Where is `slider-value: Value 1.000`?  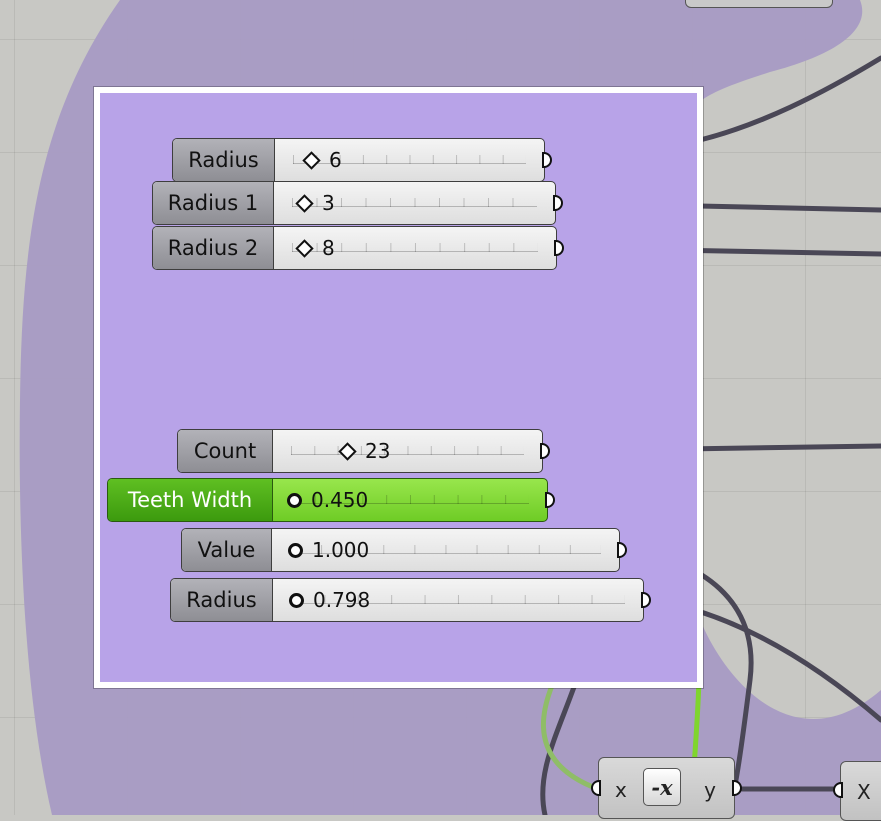 slider-value: Value 1.000 is located at coordinates (404, 550).